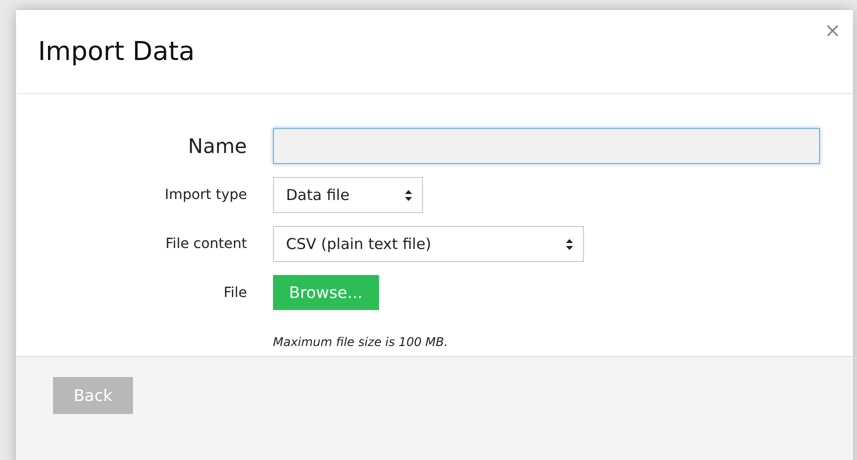 The width and height of the screenshot is (857, 460). I want to click on field-label: Import type, so click(205, 195).